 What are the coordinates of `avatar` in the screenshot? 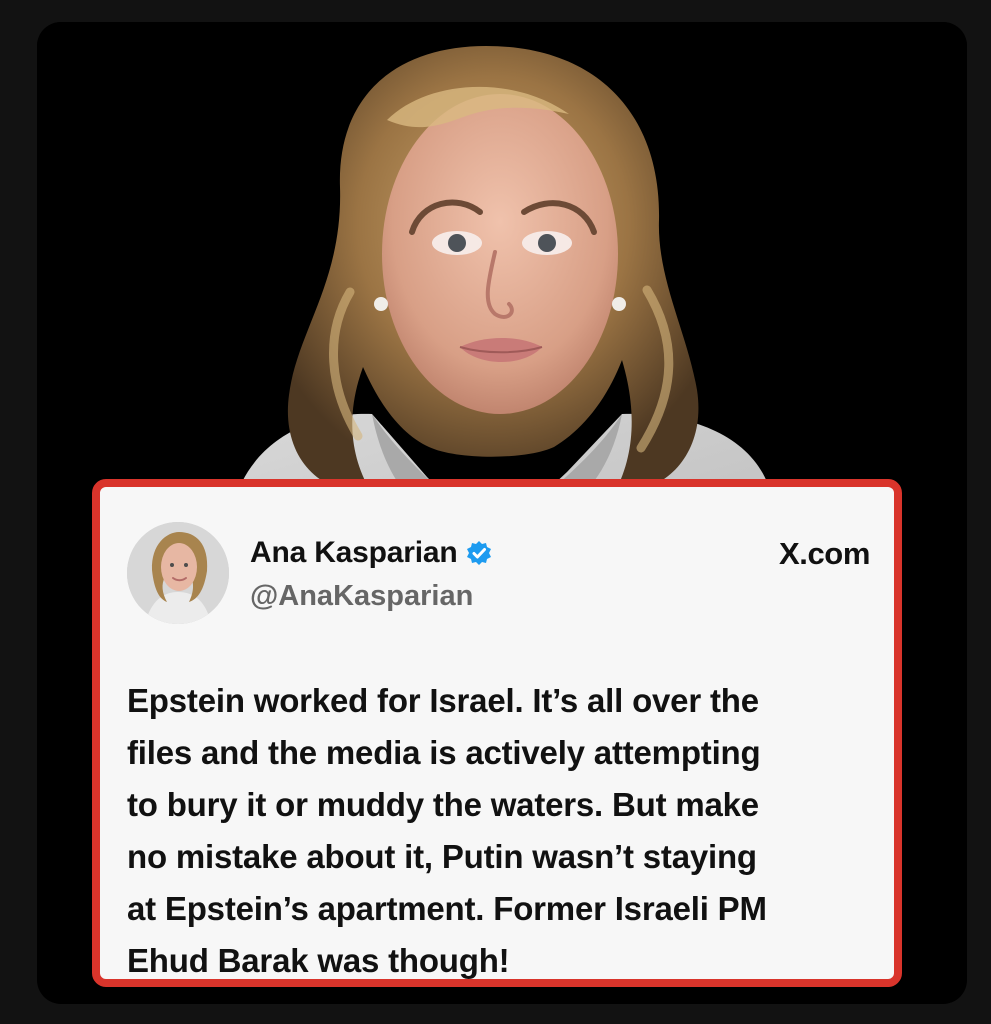 It's located at (178, 573).